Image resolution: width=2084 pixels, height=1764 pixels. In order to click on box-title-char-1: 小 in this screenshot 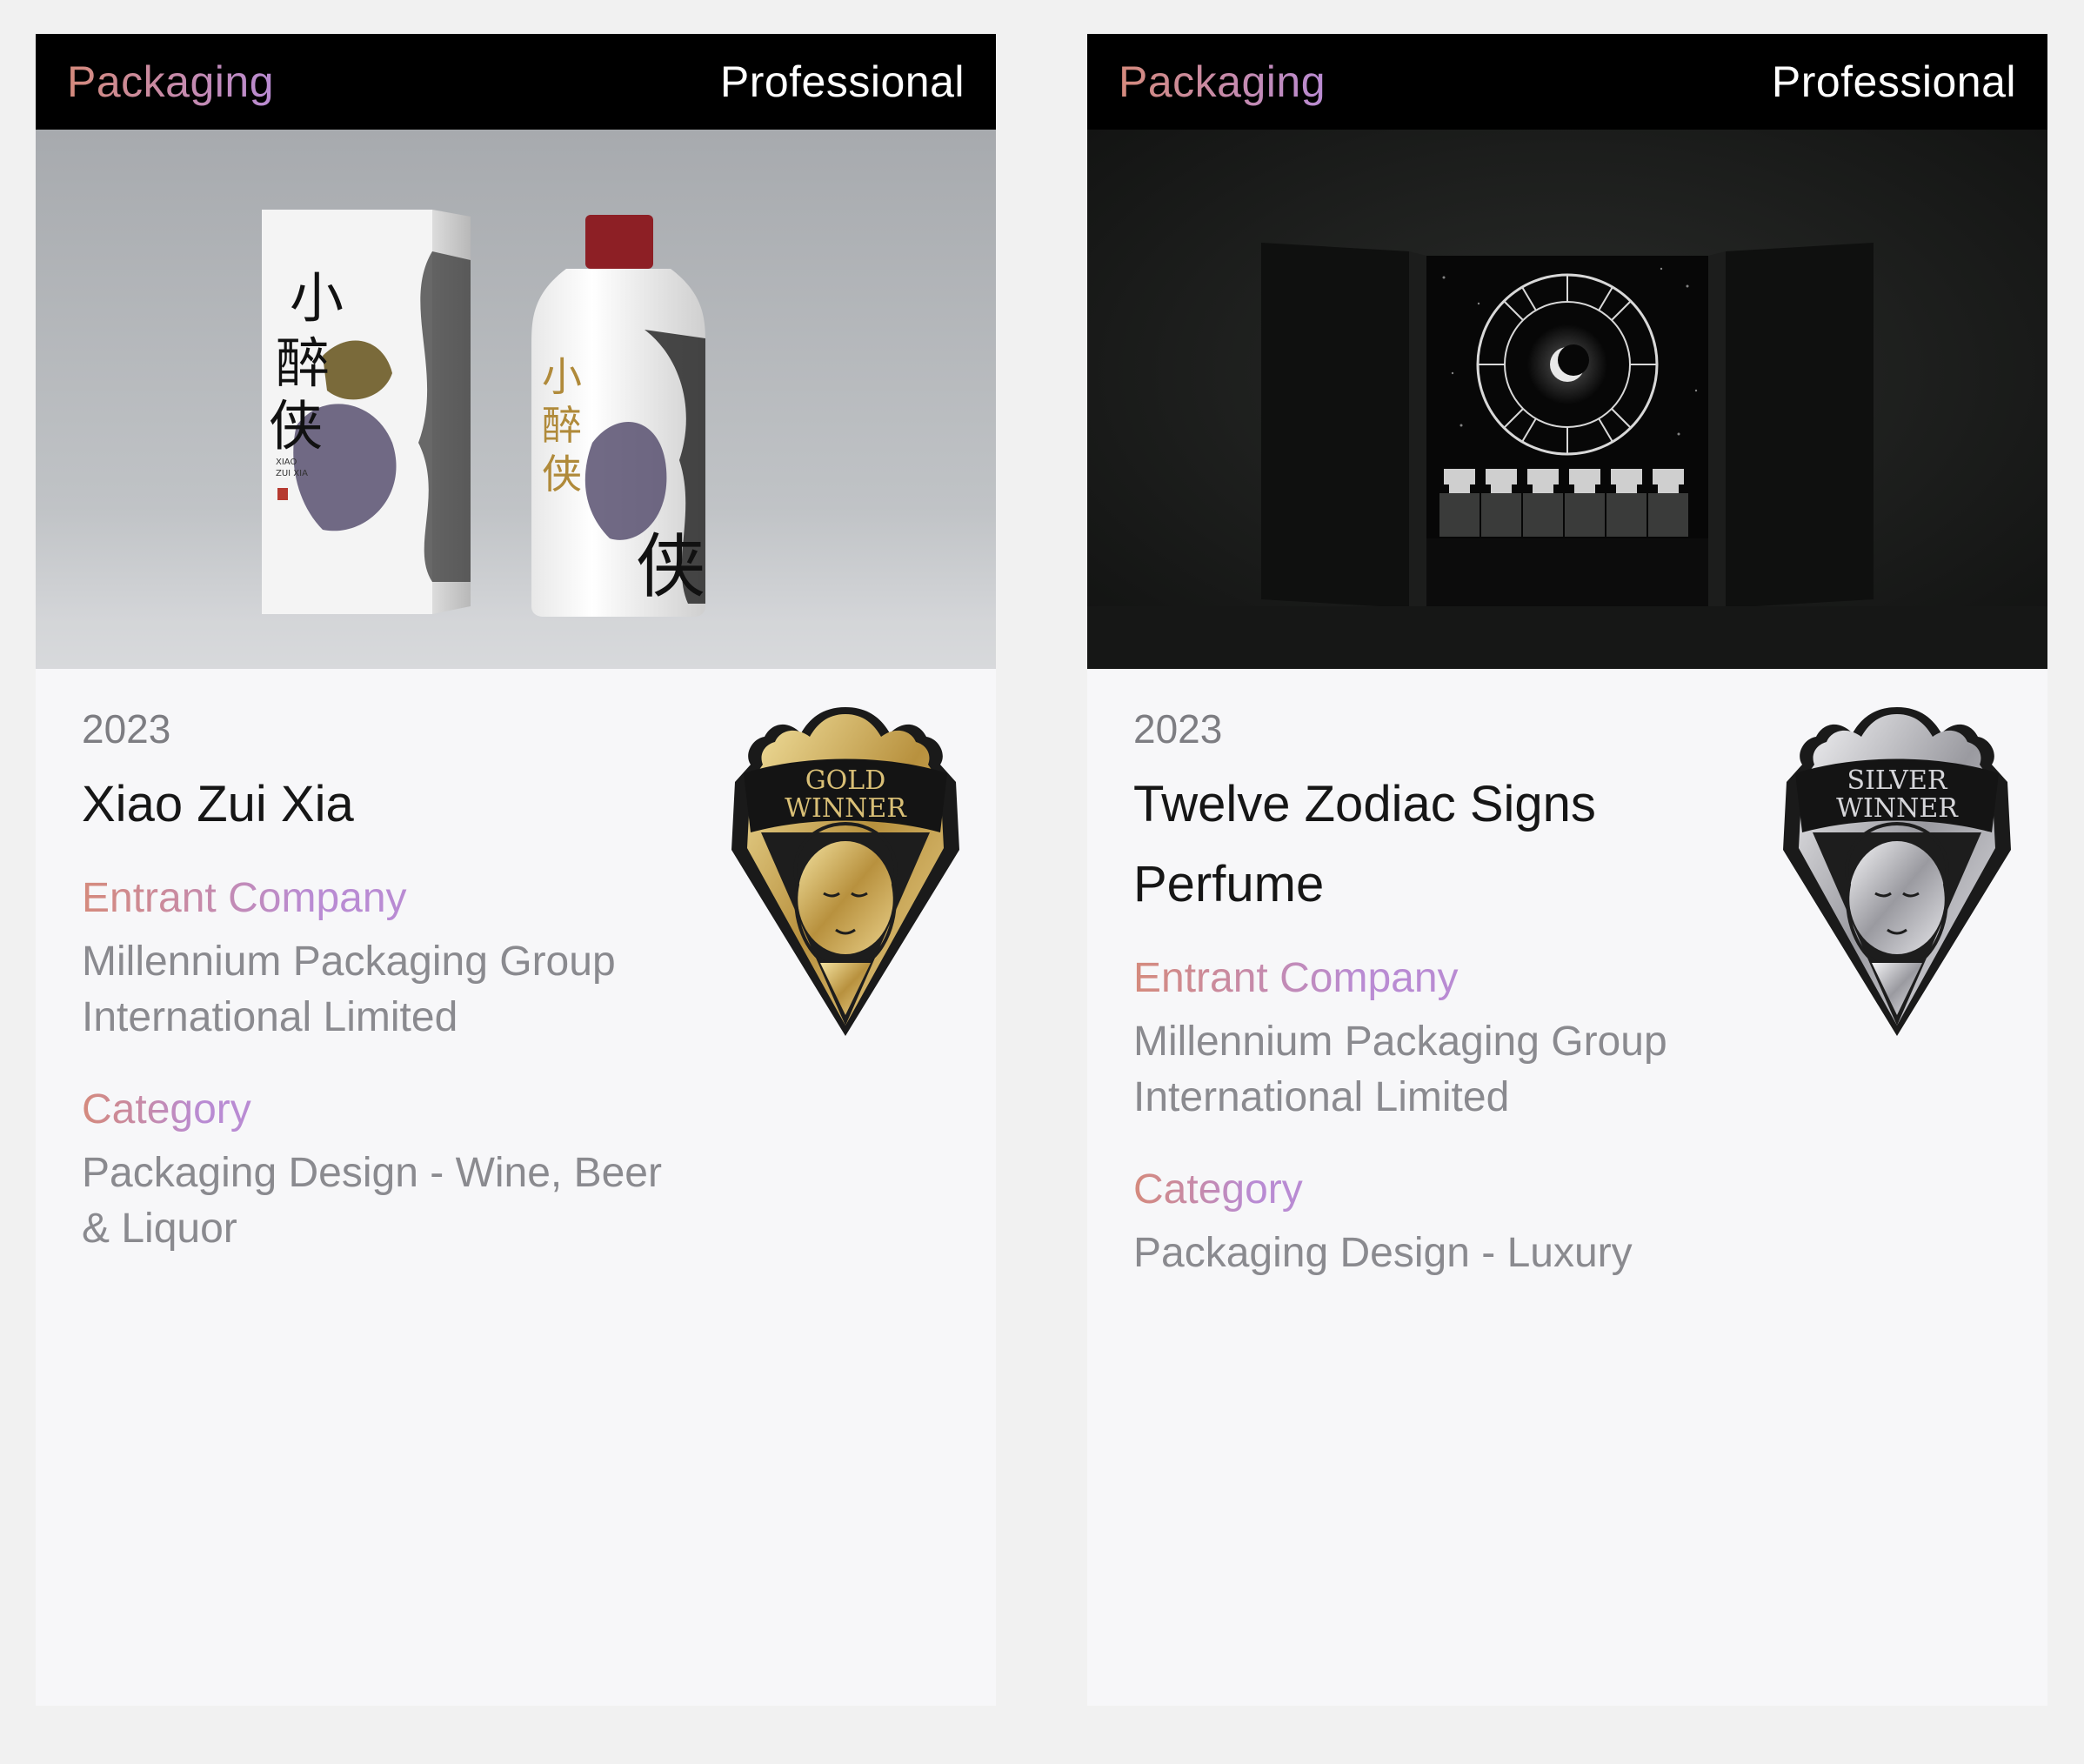, I will do `click(317, 298)`.